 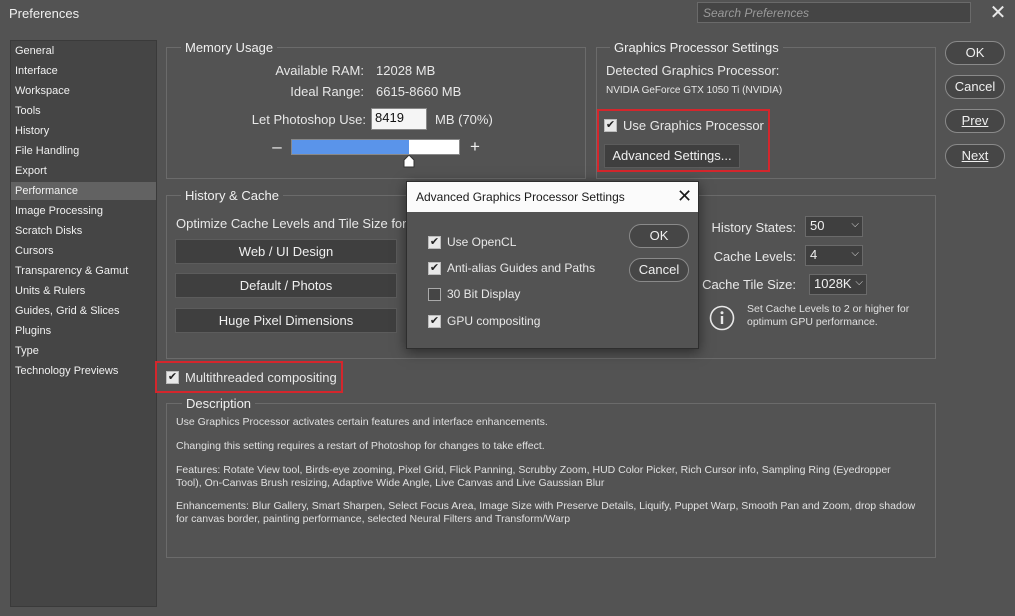 I want to click on memory-use-suffix: MB (70%), so click(x=464, y=119).